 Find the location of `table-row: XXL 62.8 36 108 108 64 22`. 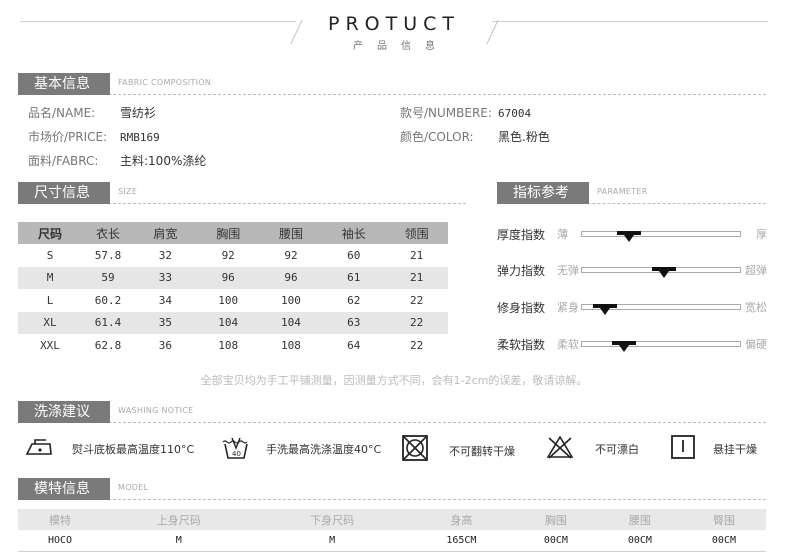

table-row: XXL 62.8 36 108 108 64 22 is located at coordinates (233, 345).